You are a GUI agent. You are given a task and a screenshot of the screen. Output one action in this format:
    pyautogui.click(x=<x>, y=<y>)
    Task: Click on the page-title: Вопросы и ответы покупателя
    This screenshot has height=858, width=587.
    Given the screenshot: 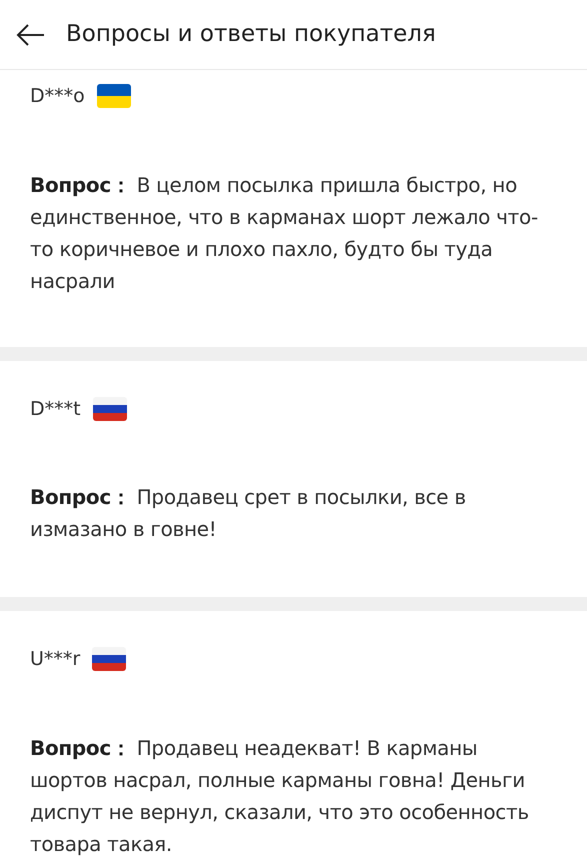 What is the action you would take?
    pyautogui.click(x=251, y=35)
    